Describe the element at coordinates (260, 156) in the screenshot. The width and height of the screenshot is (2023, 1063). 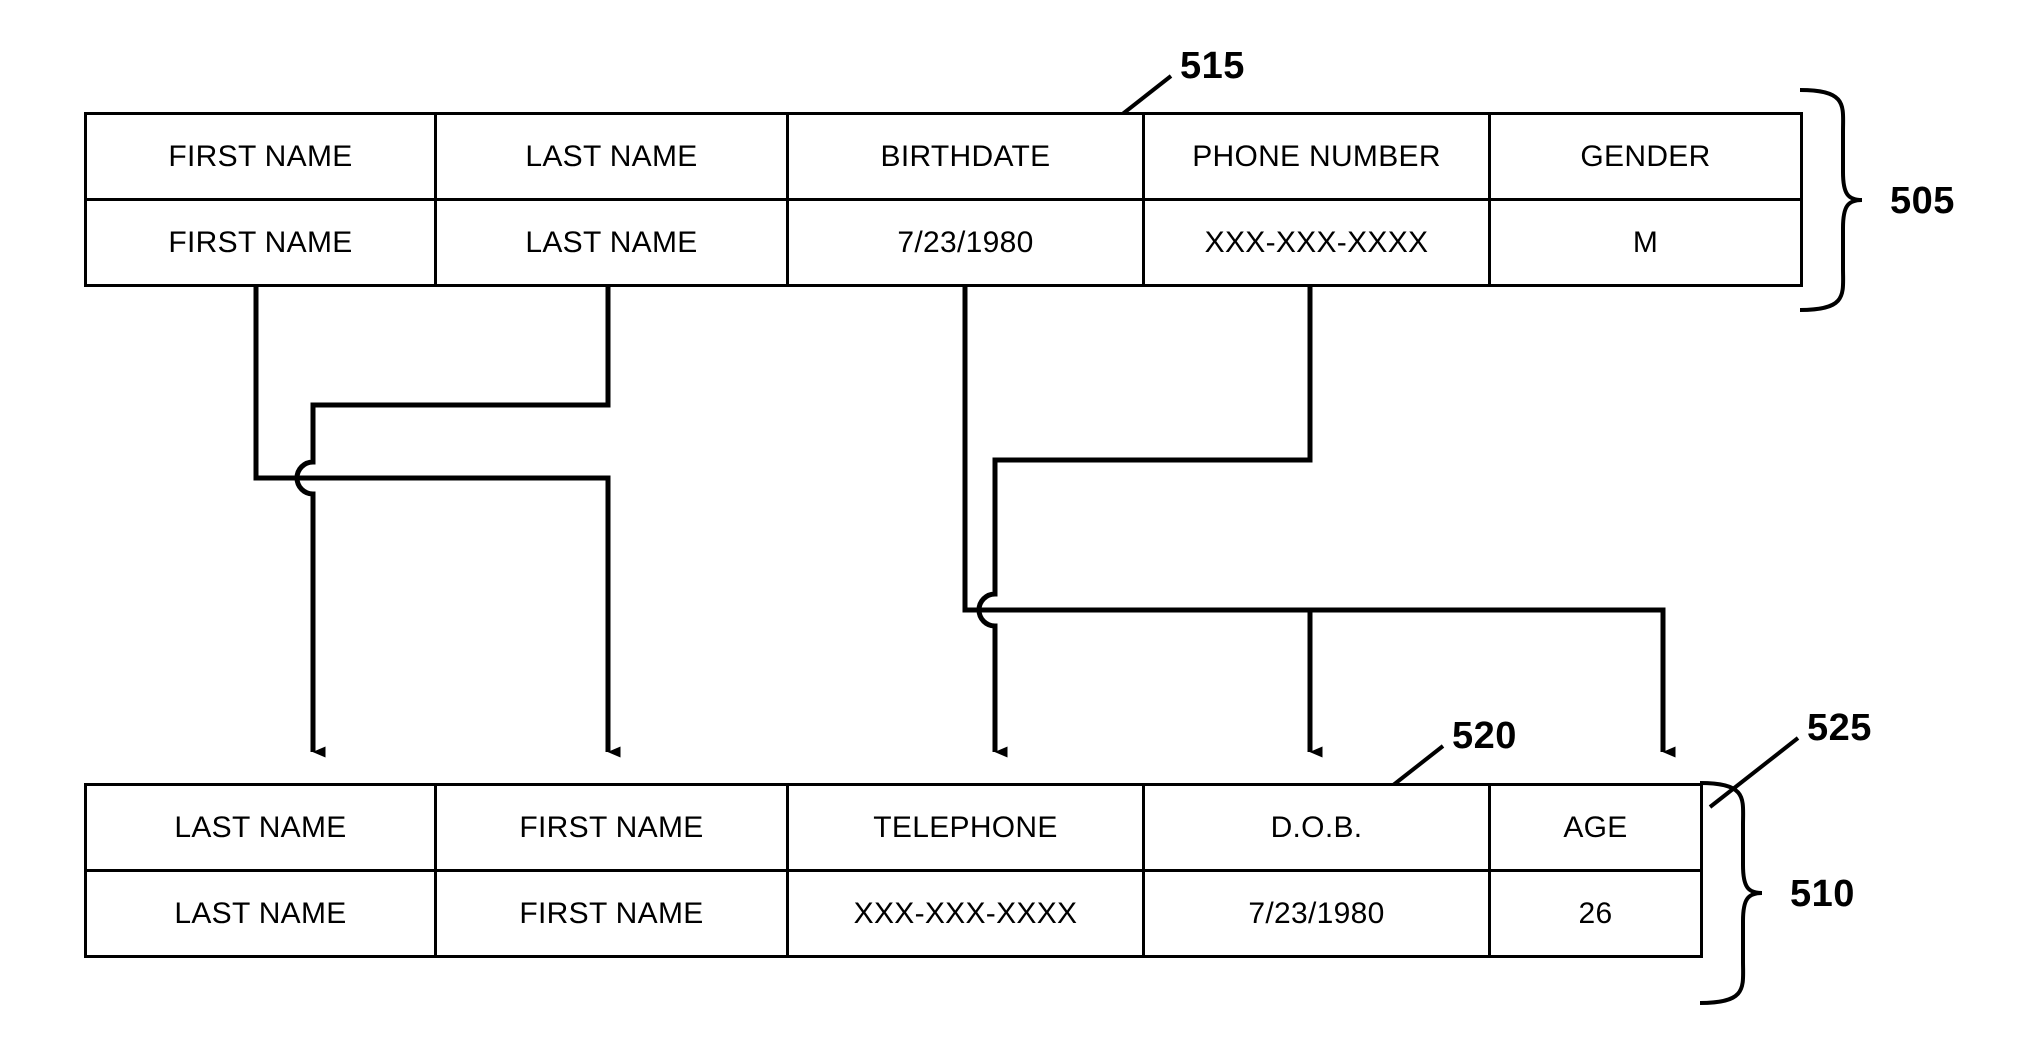
I see `source-header-first-name: FIRST NAME` at that location.